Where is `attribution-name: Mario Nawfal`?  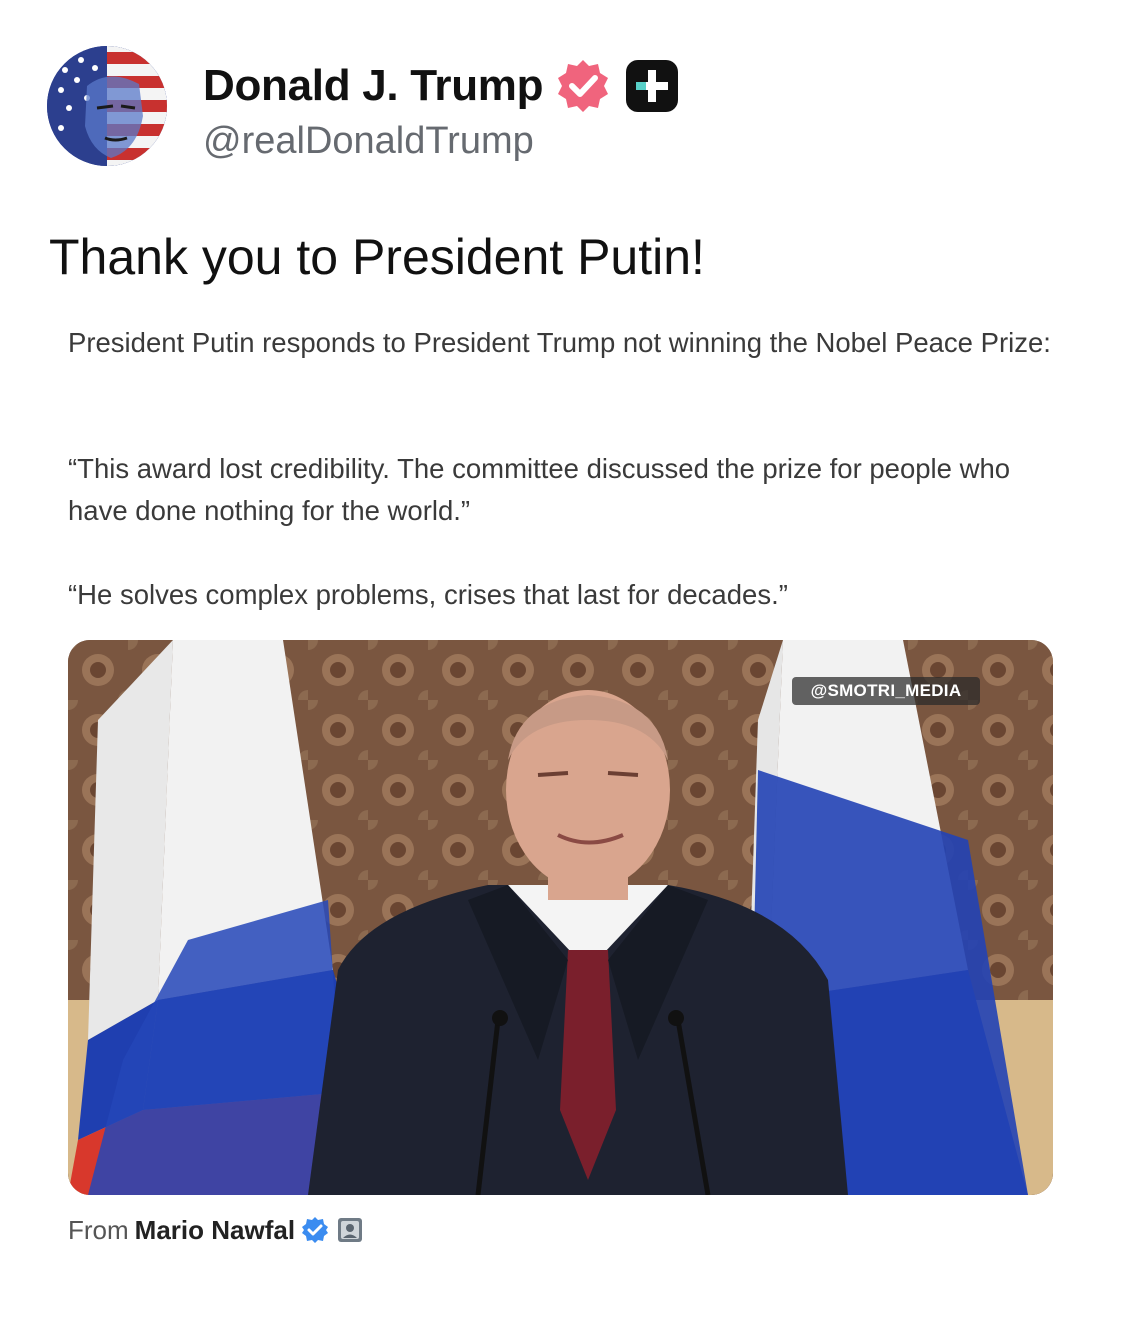 attribution-name: Mario Nawfal is located at coordinates (215, 1230).